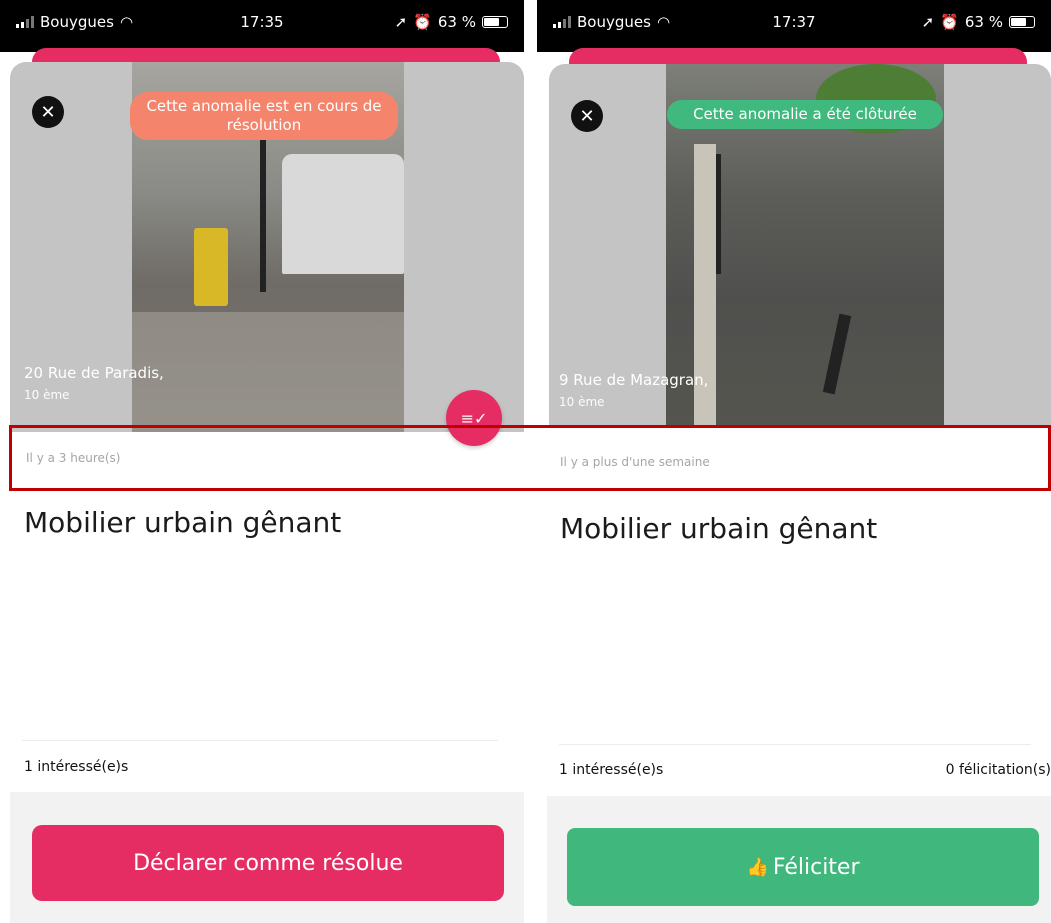  What do you see at coordinates (634, 380) in the screenshot?
I see `address-street: 9 Rue de Mazagran,` at bounding box center [634, 380].